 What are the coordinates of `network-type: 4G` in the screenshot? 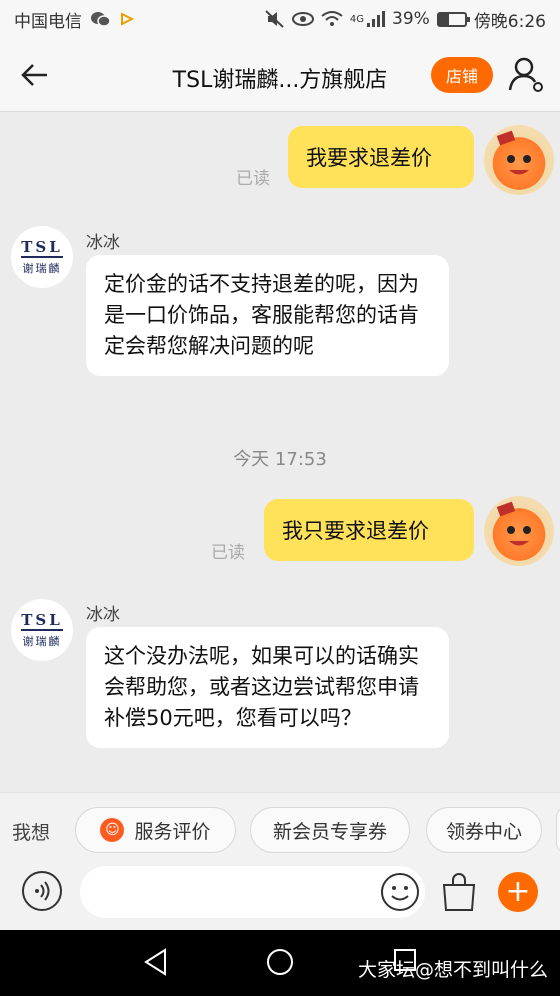 It's located at (357, 19).